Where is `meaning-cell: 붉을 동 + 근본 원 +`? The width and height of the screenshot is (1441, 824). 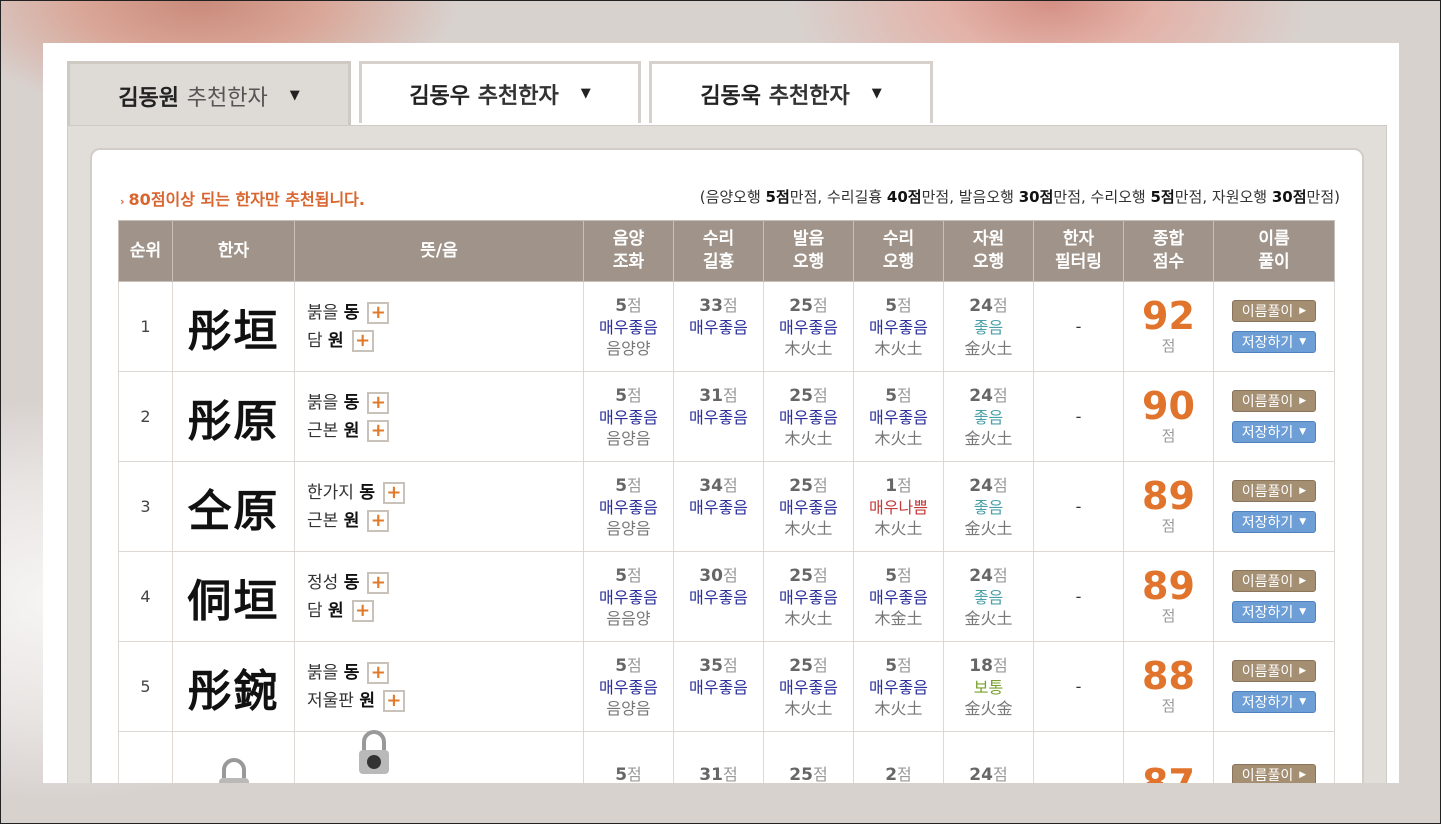
meaning-cell: 붉을 동 + 근본 원 + is located at coordinates (439, 416).